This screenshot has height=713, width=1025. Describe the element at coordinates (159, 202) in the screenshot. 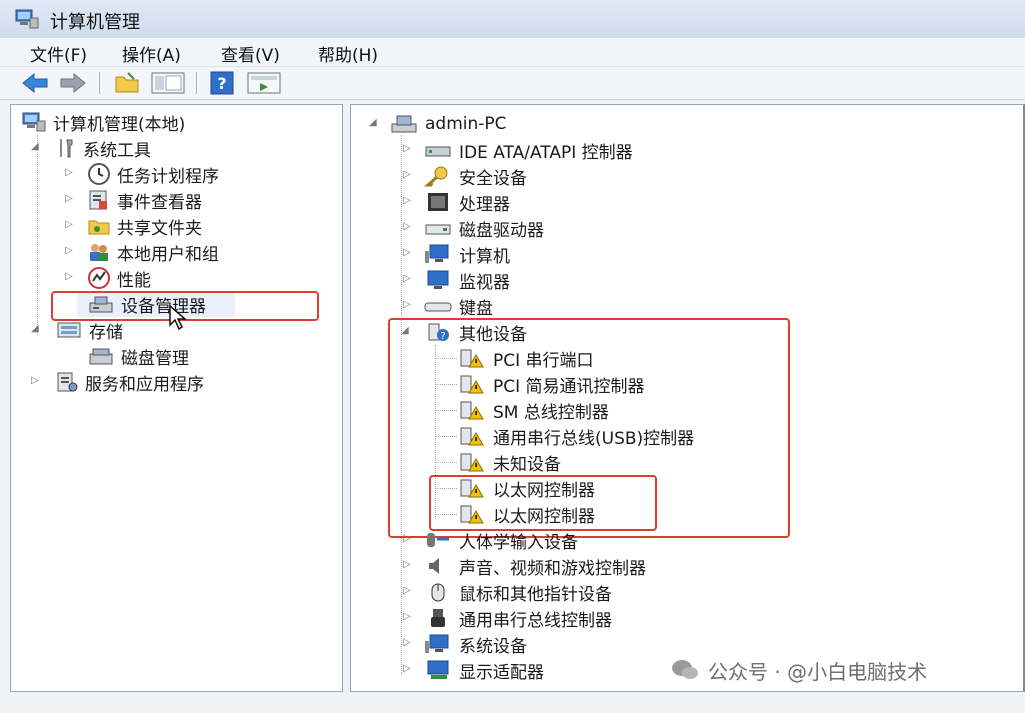

I see `tree-label: 事件查看器` at that location.